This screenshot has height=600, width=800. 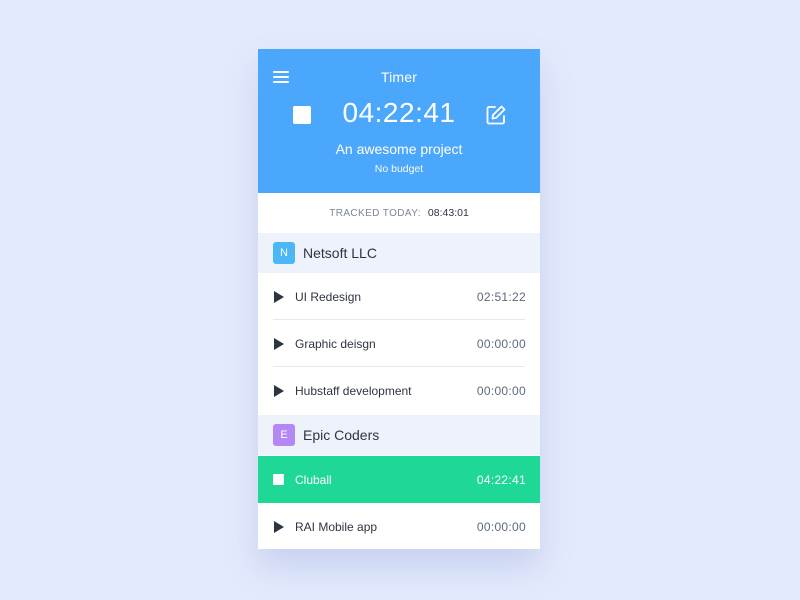 What do you see at coordinates (328, 296) in the screenshot?
I see `task-name: UI Redesign` at bounding box center [328, 296].